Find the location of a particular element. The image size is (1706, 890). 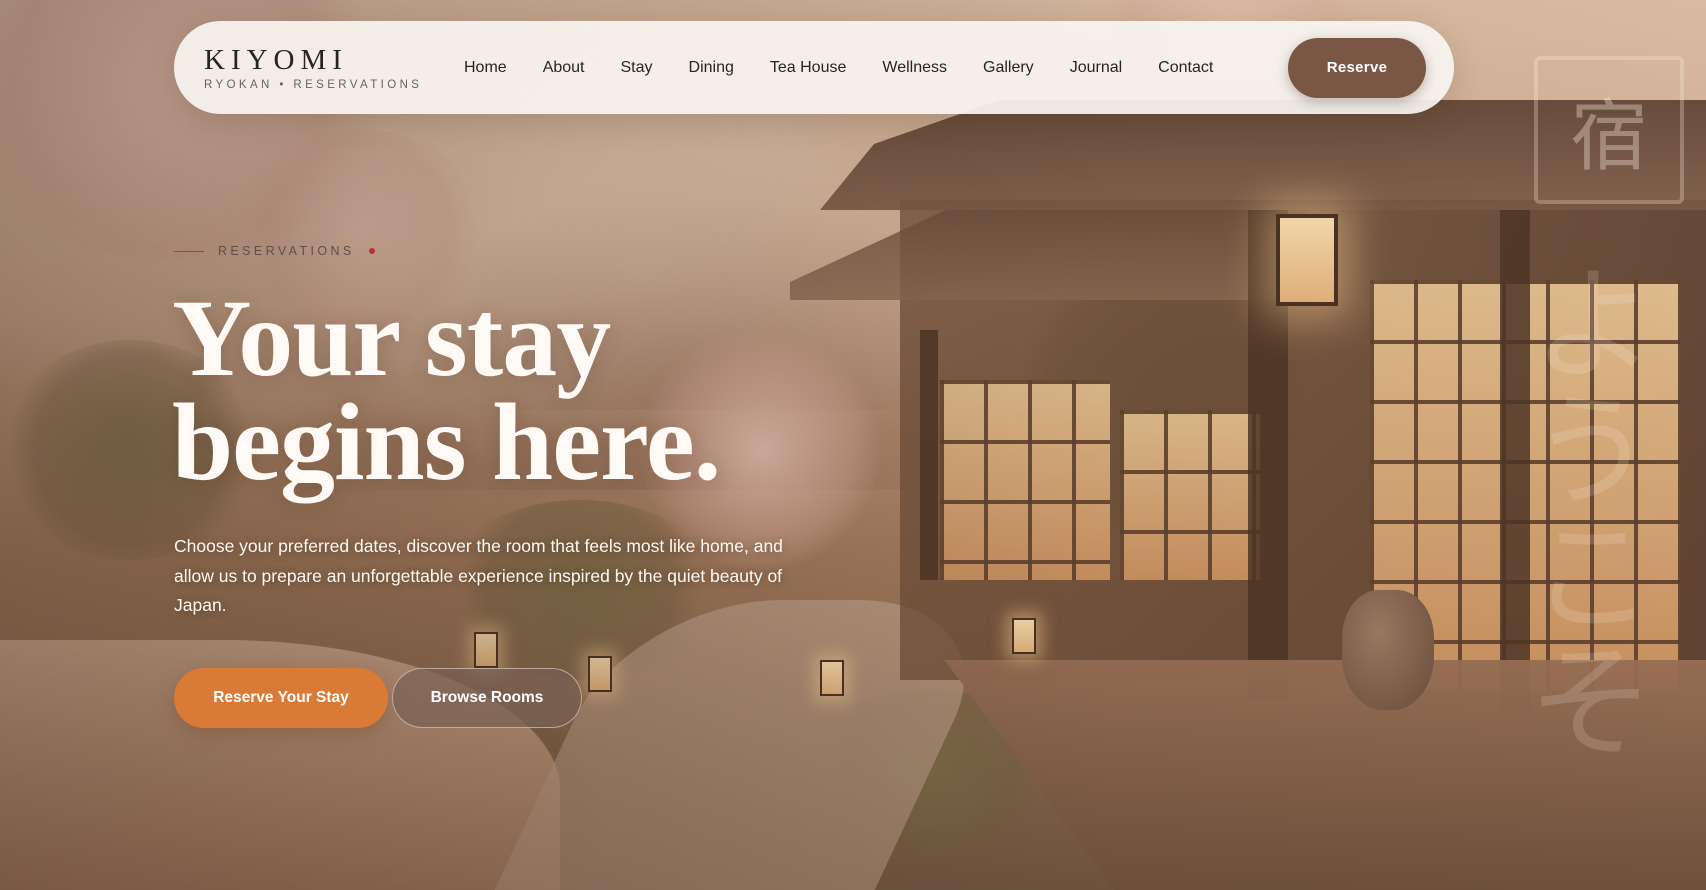

kanji-seal: 宿 is located at coordinates (1609, 130).